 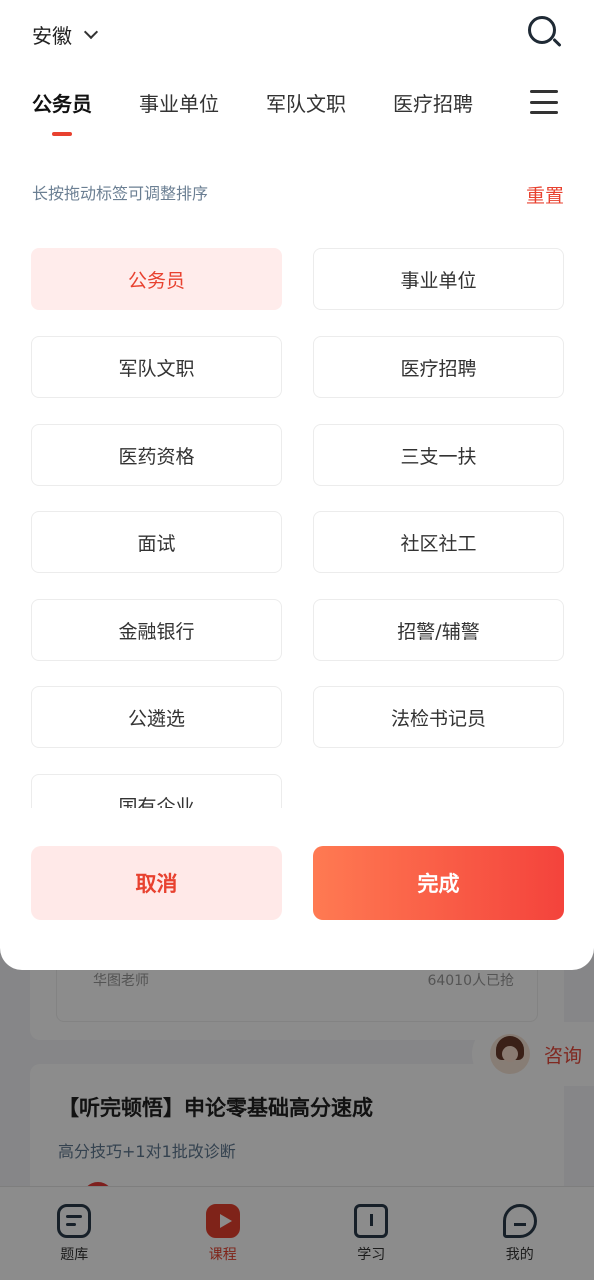 I want to click on tab-public-institution: 事业单位, so click(x=179, y=102).